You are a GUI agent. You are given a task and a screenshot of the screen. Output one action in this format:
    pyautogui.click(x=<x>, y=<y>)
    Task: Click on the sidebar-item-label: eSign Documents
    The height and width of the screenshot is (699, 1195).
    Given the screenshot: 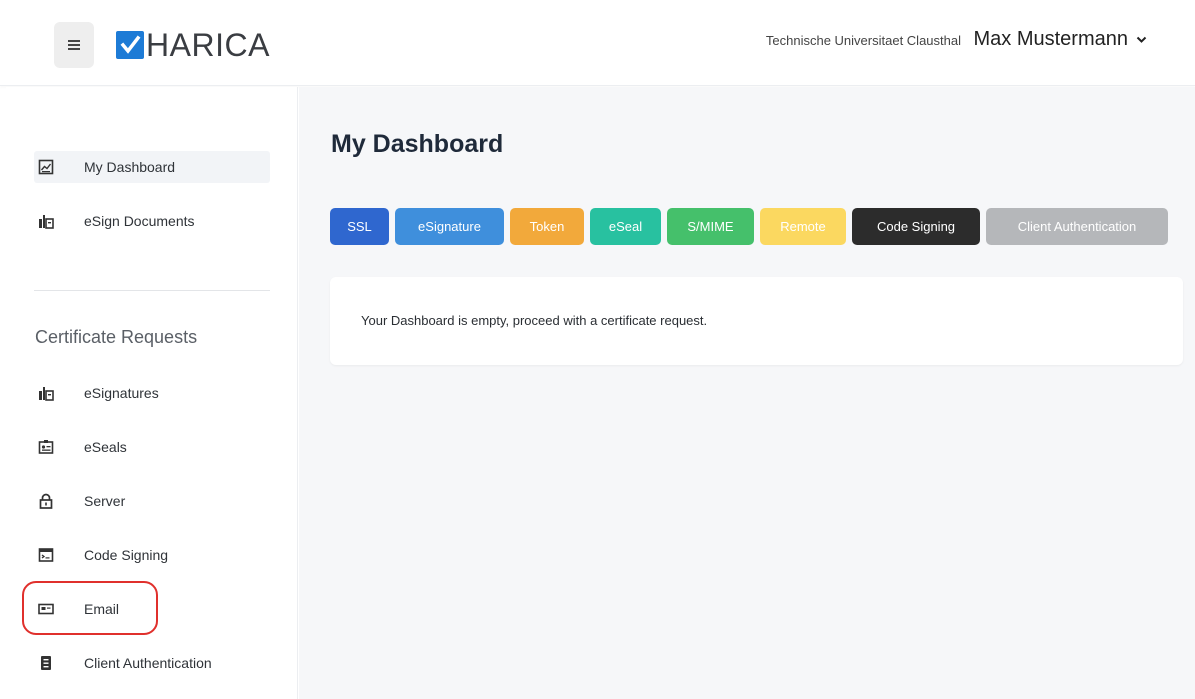 What is the action you would take?
    pyautogui.click(x=139, y=221)
    